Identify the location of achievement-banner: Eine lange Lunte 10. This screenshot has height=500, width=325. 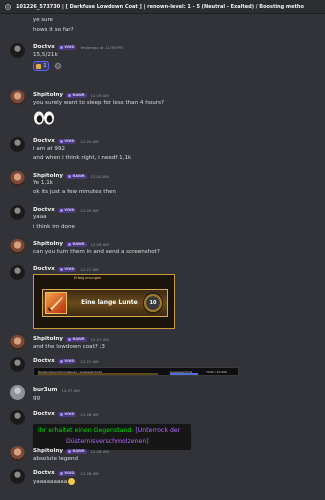
(105, 303).